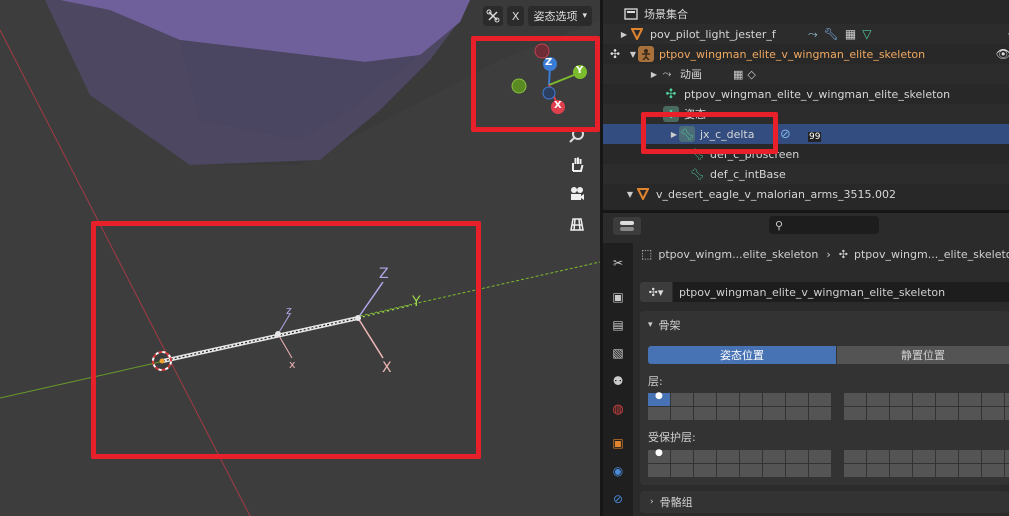  Describe the element at coordinates (806, 74) in the screenshot. I see `list-item: ▶ ⤳ 动画 ▦ ◇` at that location.